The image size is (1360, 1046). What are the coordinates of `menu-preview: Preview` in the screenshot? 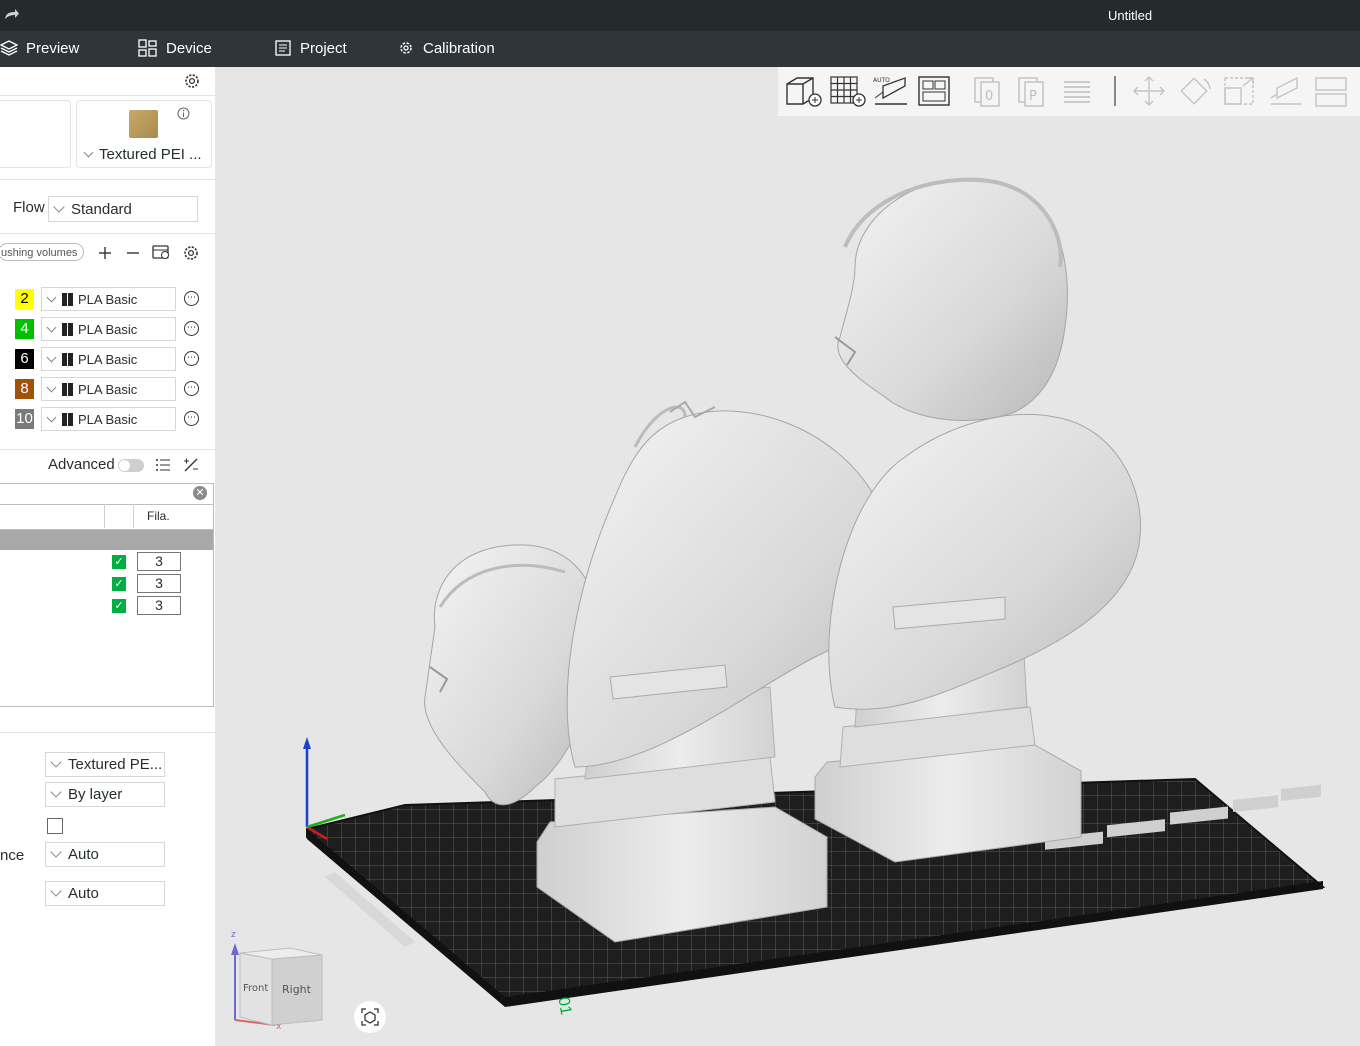 It's located at (39, 48).